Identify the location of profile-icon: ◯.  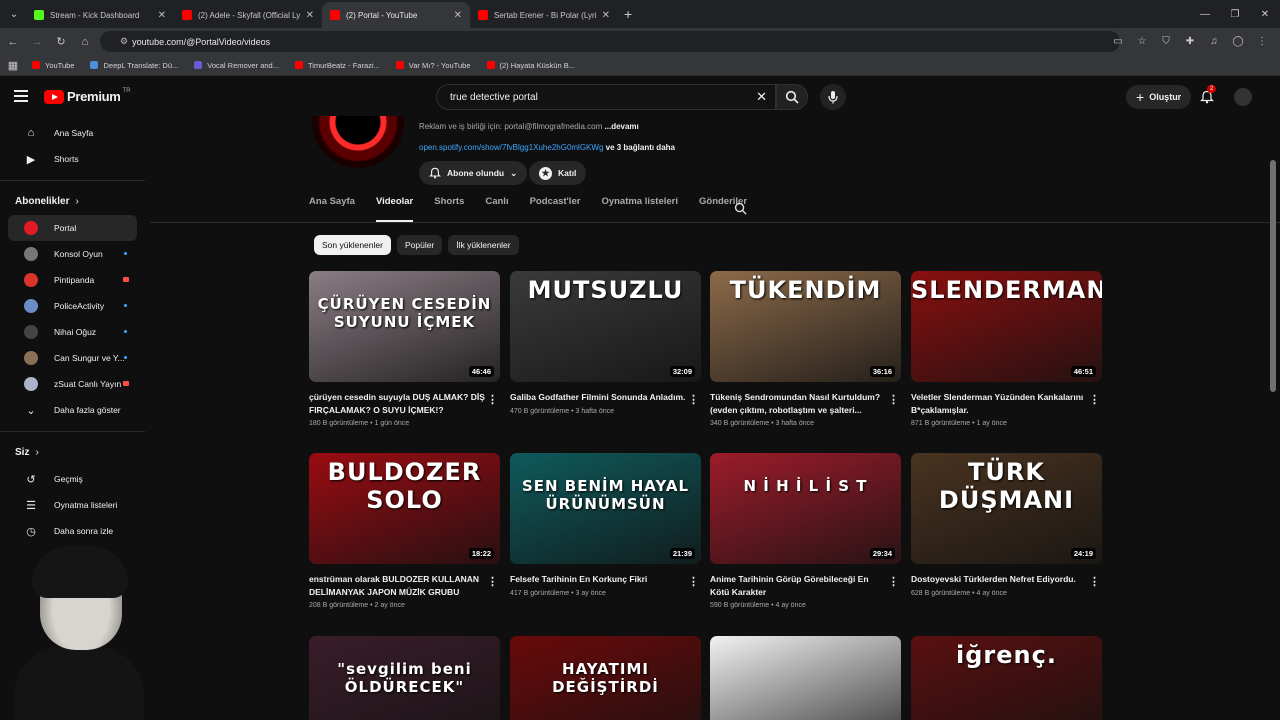
(1238, 41).